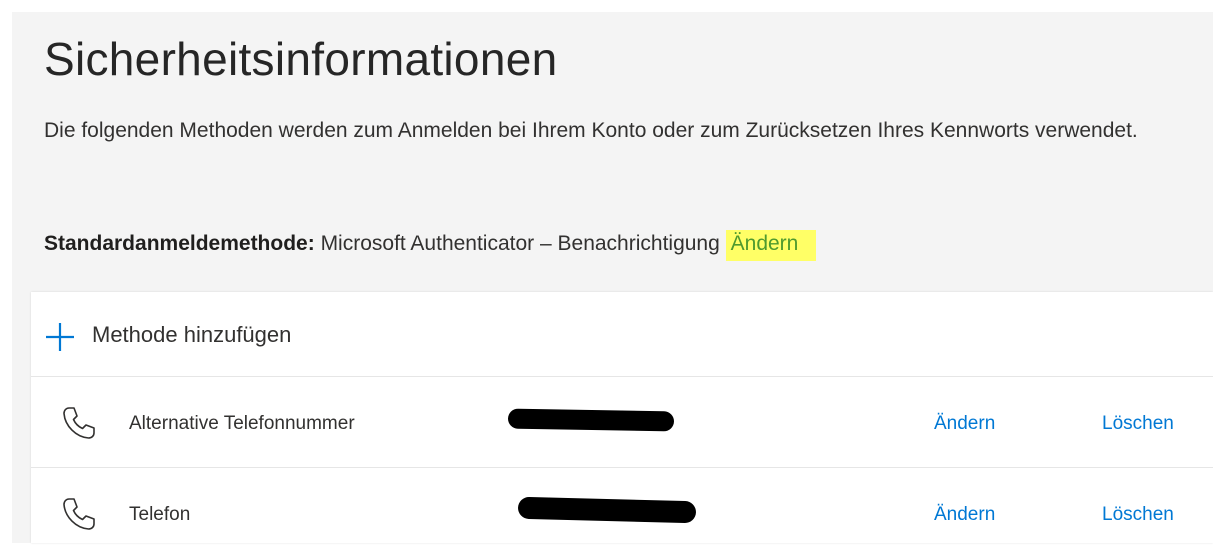  What do you see at coordinates (179, 243) in the screenshot?
I see `default-method-label: Standardanmeldemethode:` at bounding box center [179, 243].